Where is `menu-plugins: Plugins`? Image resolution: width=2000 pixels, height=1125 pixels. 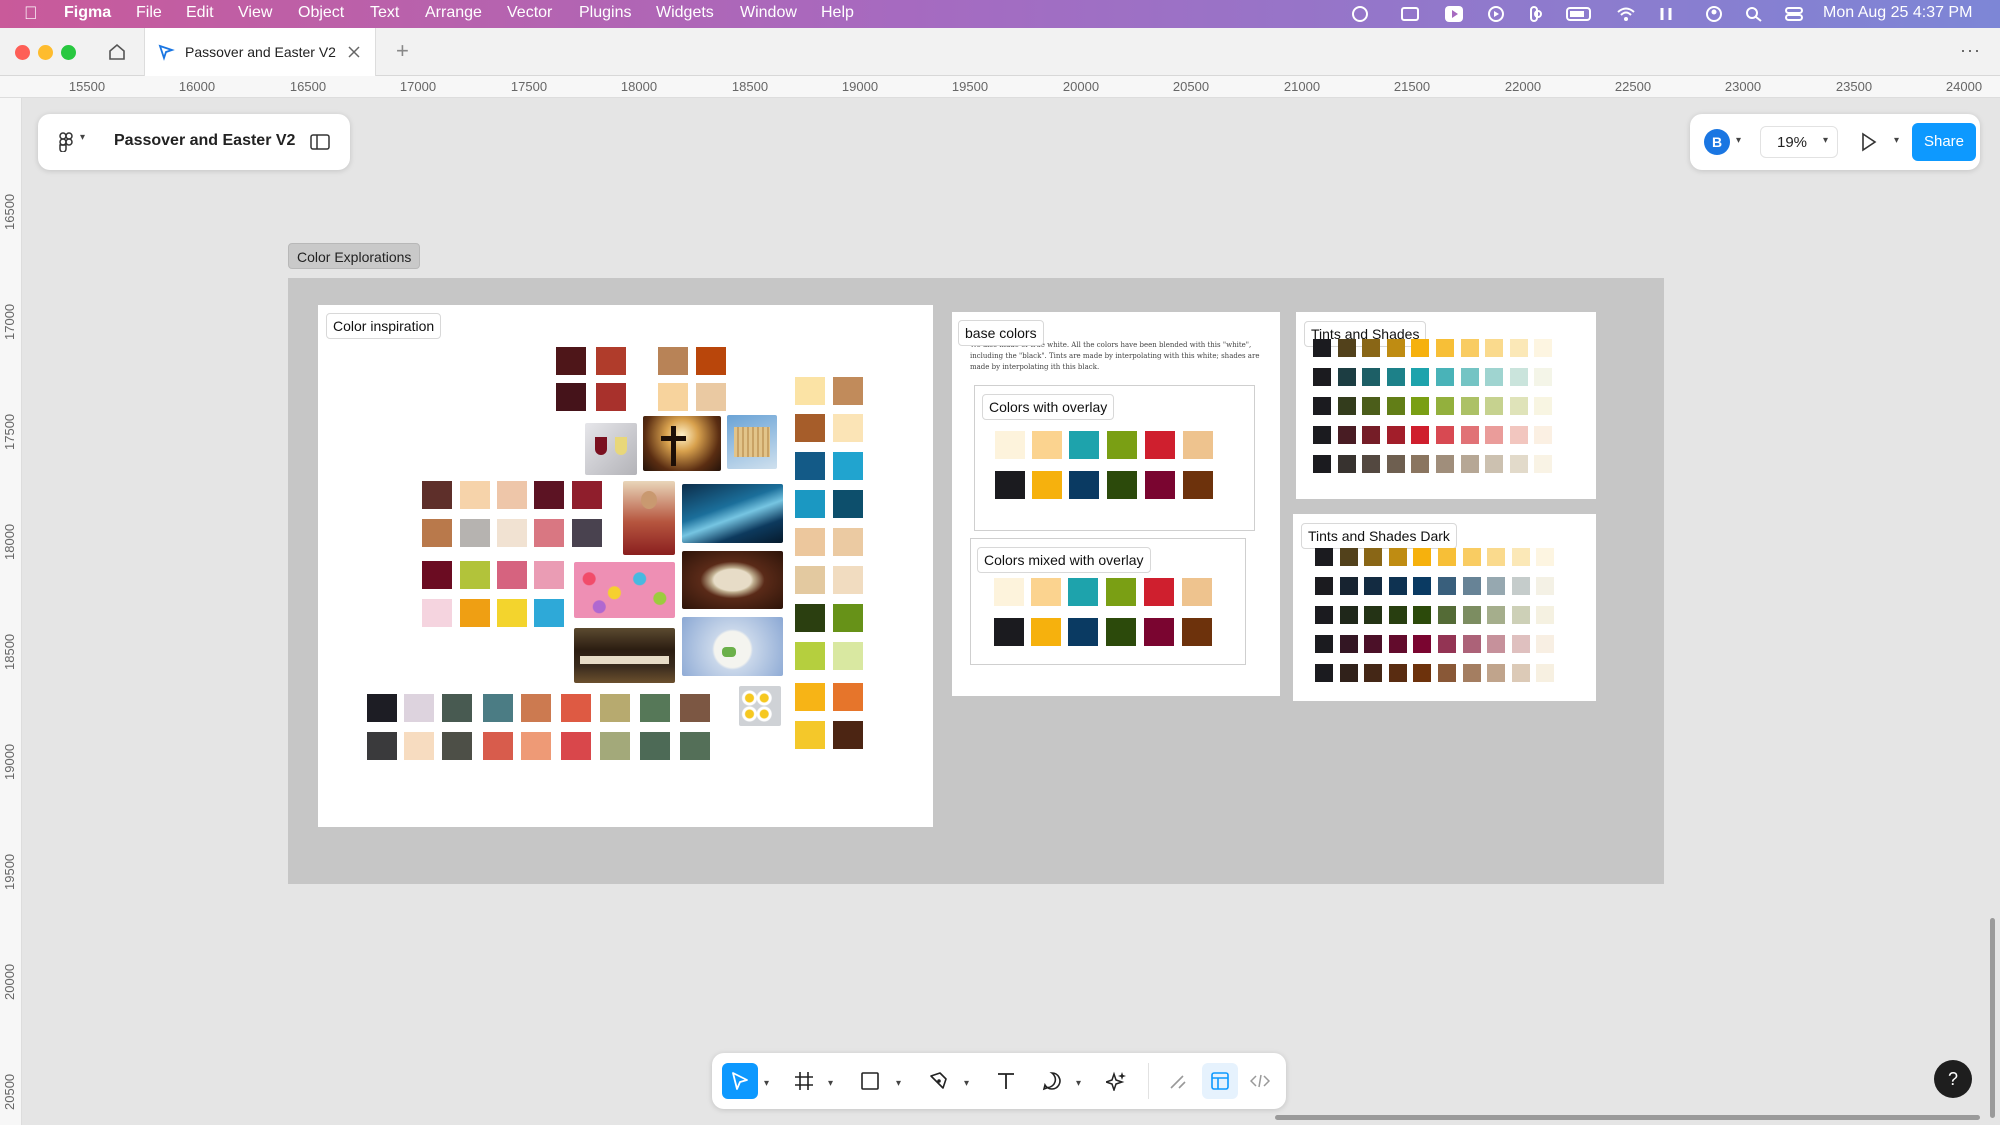 menu-plugins: Plugins is located at coordinates (605, 13).